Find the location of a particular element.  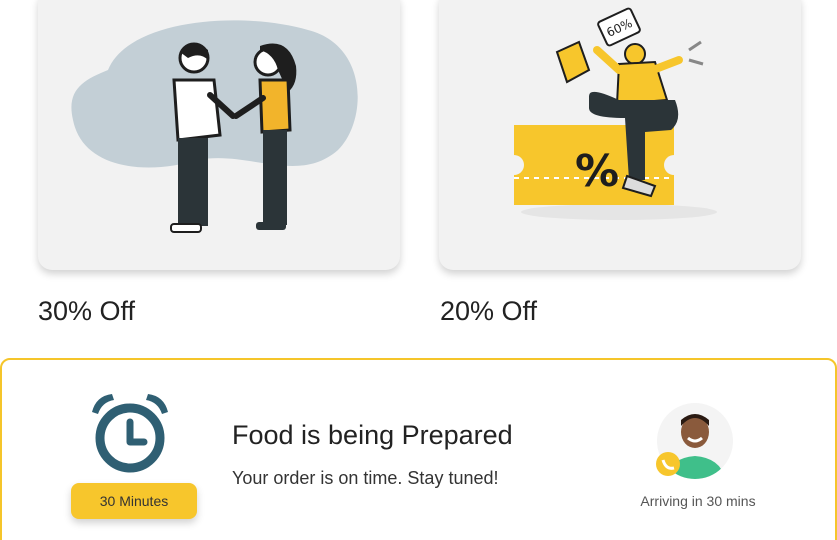

ticket-percent-text: % is located at coordinates (597, 171).